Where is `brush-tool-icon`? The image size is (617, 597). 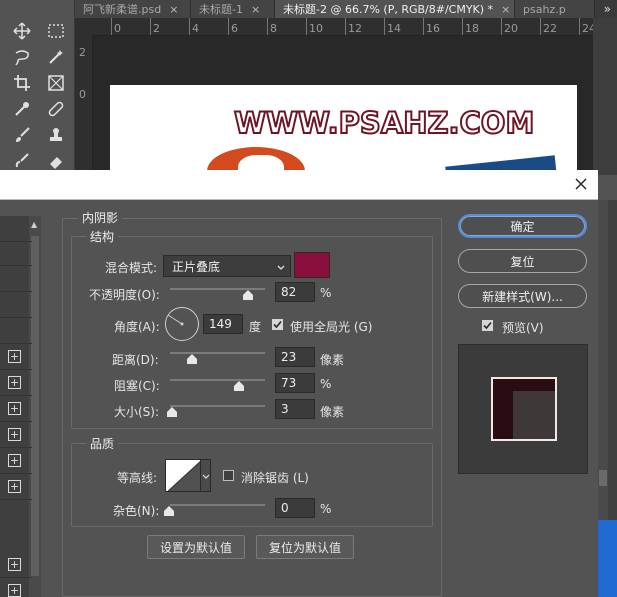
brush-tool-icon is located at coordinates (22, 135).